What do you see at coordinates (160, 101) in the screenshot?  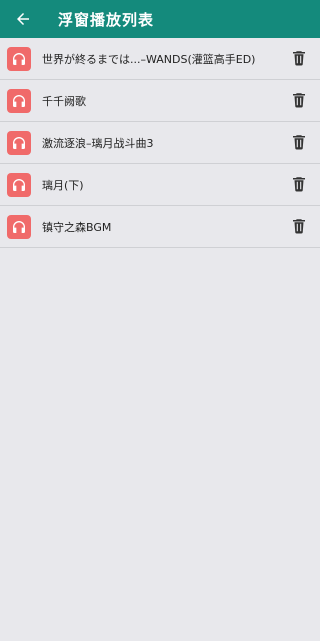 I see `playlist-item: 千千阙歌` at bounding box center [160, 101].